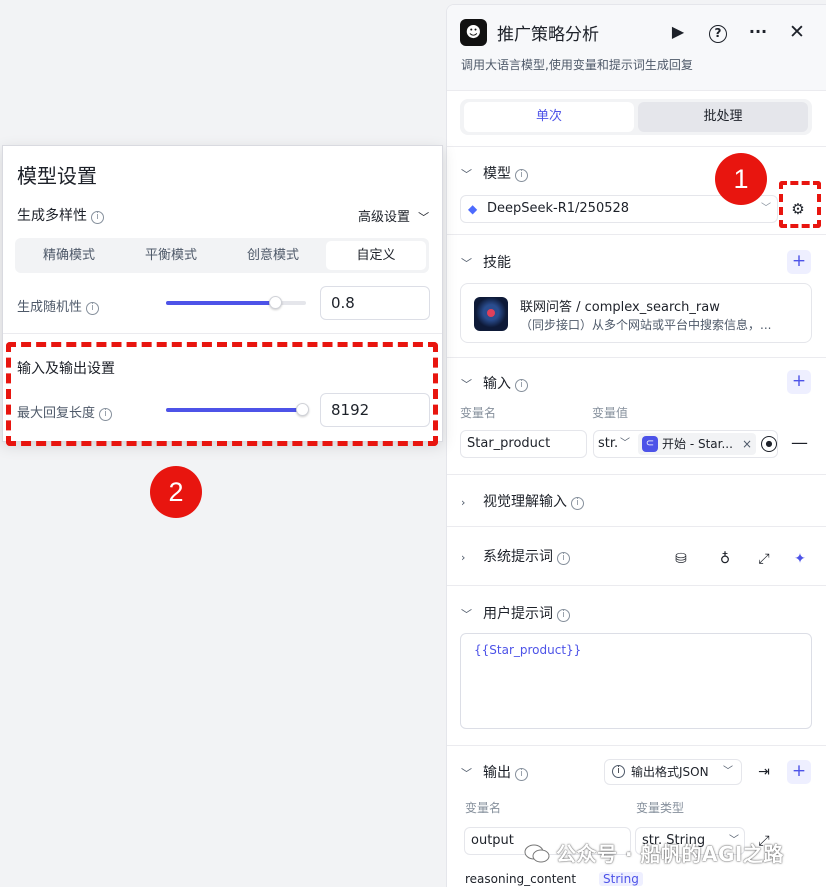 Image resolution: width=826 pixels, height=887 pixels. Describe the element at coordinates (678, 32) in the screenshot. I see `run-icon: ▶` at that location.